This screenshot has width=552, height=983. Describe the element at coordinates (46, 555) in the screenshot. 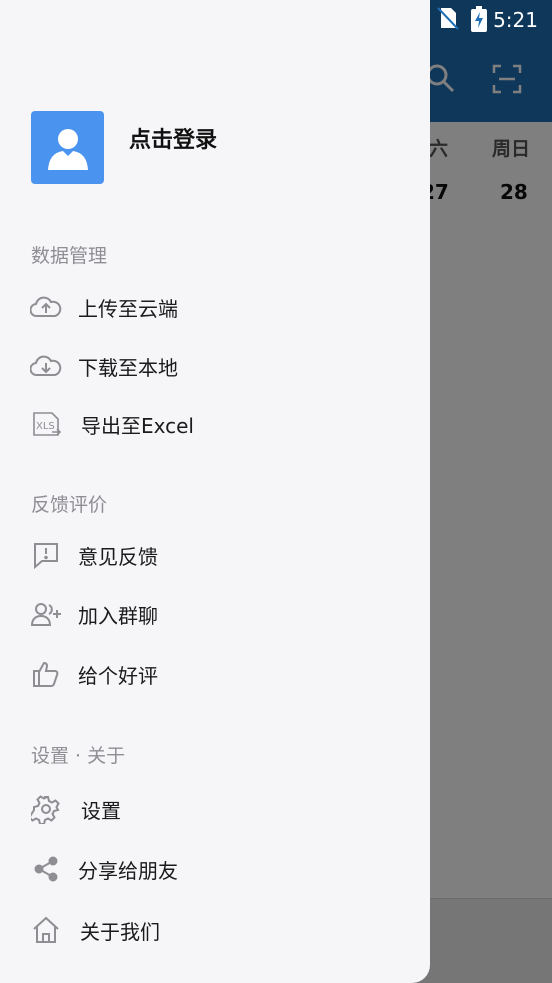

I see `feedback-icon` at that location.